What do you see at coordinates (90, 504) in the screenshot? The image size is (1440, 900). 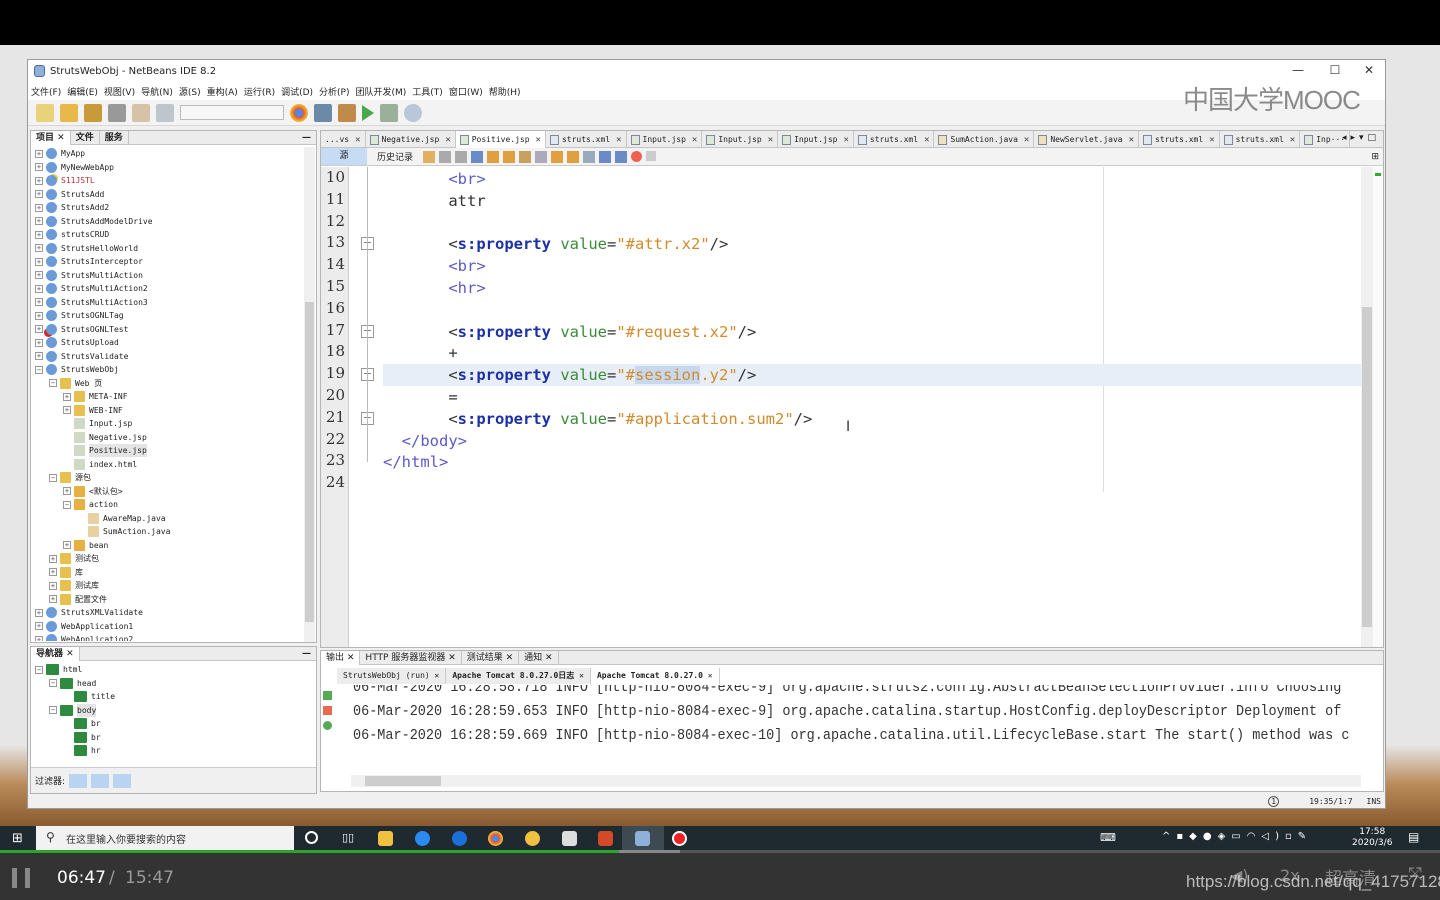 I see `tree-item: − action` at bounding box center [90, 504].